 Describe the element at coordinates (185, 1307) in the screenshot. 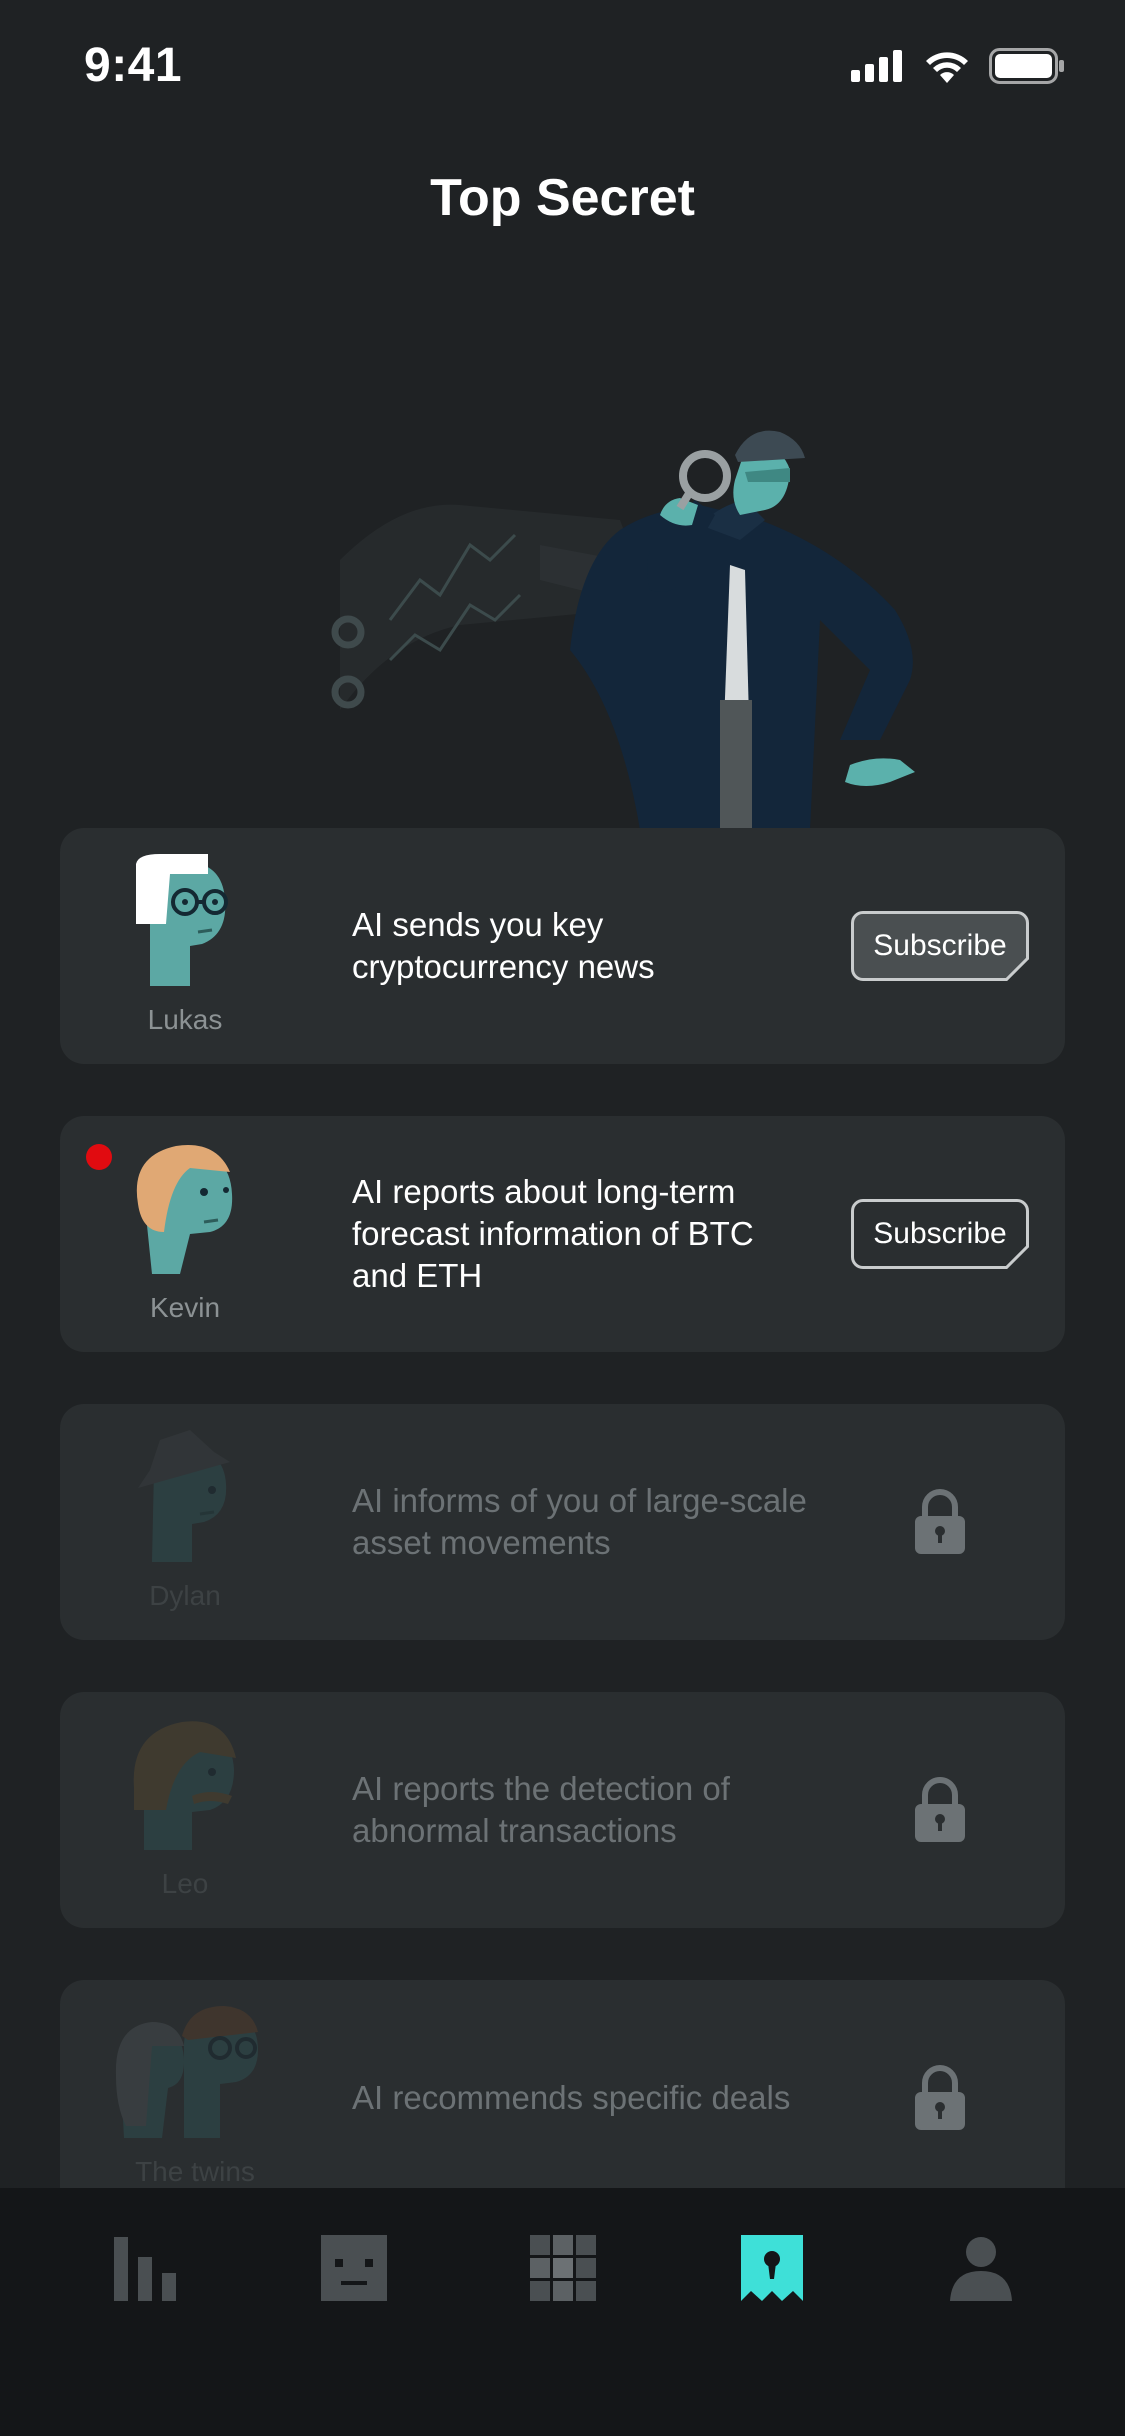

I see `agent-name: Kevin` at that location.